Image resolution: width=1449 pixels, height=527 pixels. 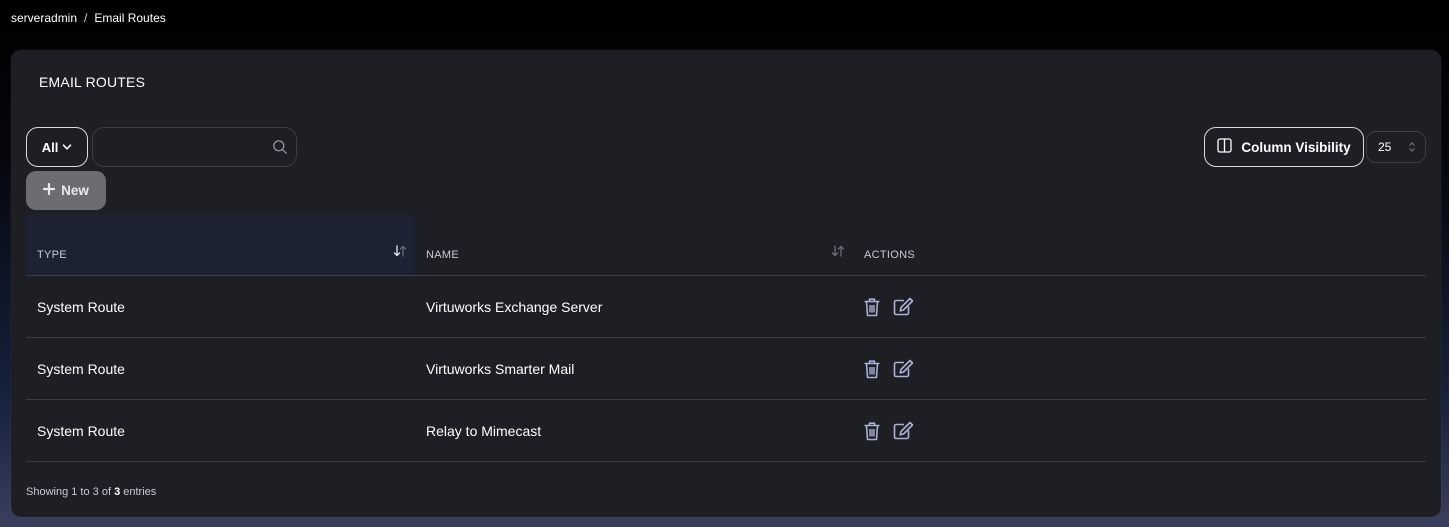 What do you see at coordinates (130, 18) in the screenshot?
I see `breadcrumb-current: Email Routes` at bounding box center [130, 18].